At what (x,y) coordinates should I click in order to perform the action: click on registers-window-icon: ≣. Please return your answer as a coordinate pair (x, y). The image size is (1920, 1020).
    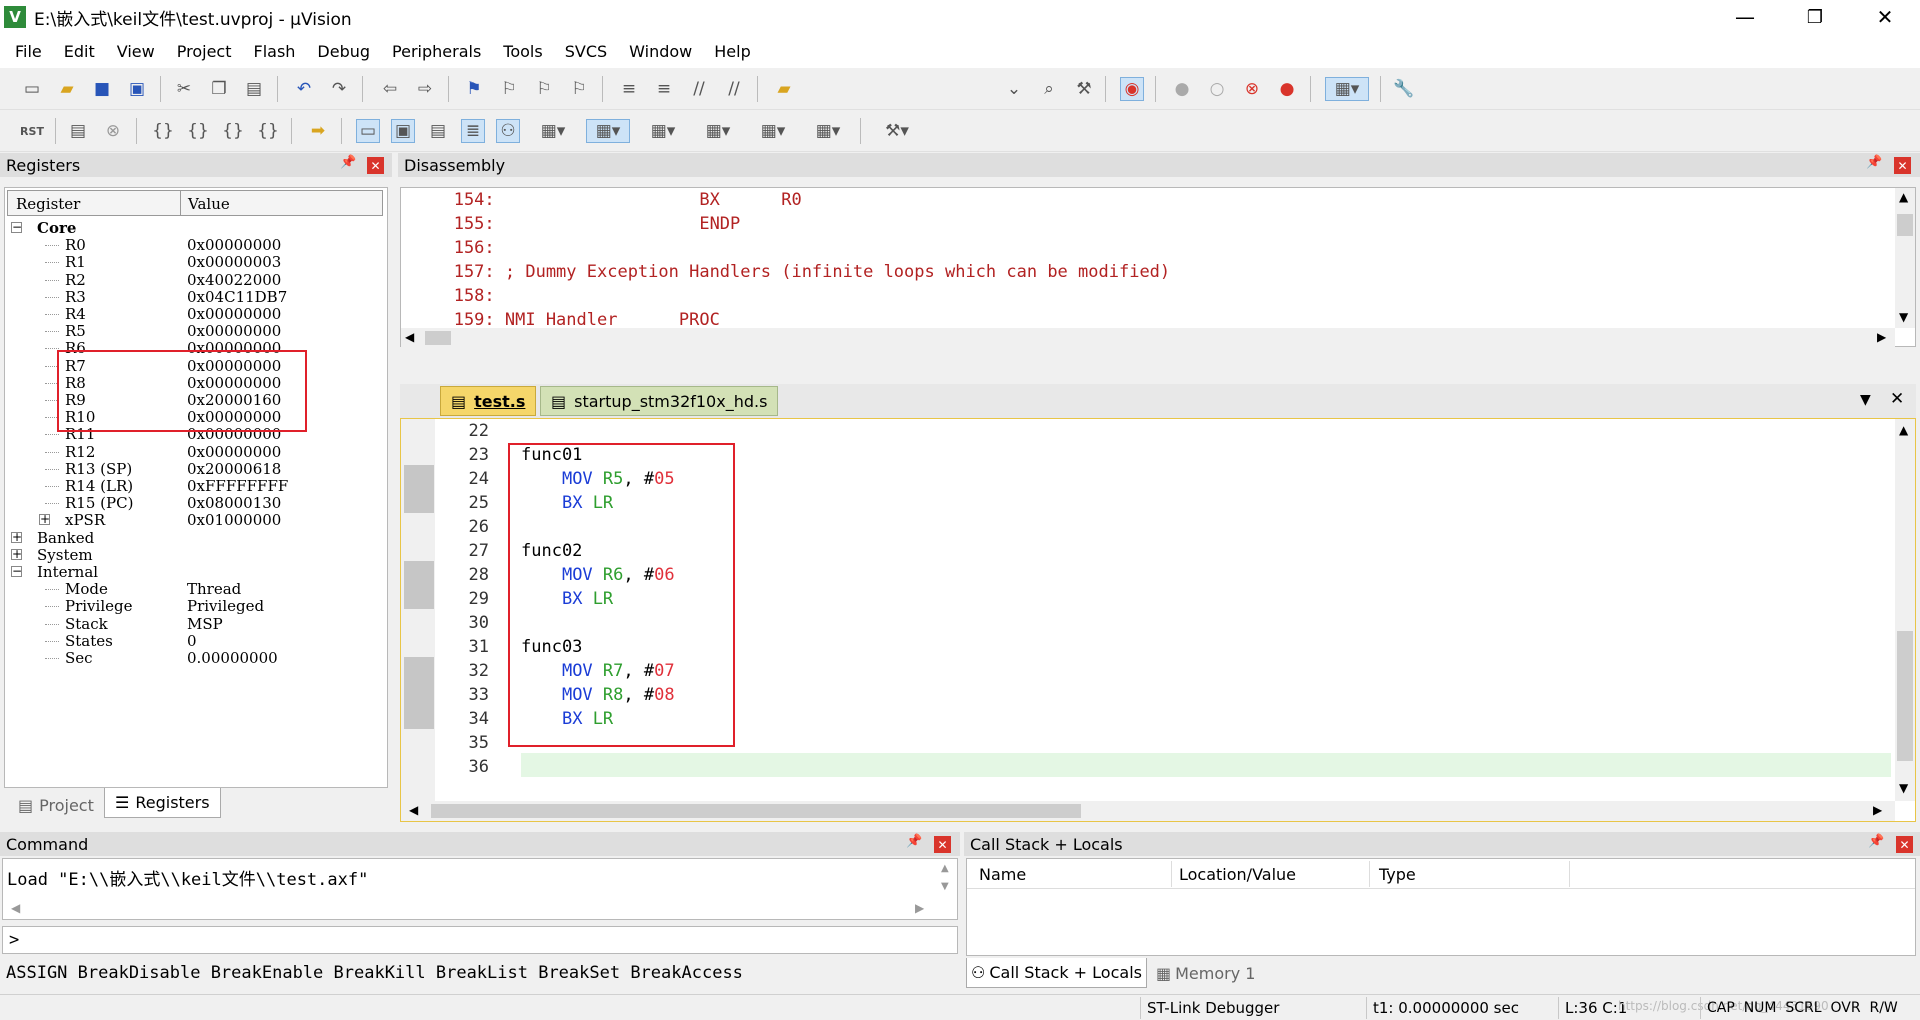
    Looking at the image, I should click on (473, 131).